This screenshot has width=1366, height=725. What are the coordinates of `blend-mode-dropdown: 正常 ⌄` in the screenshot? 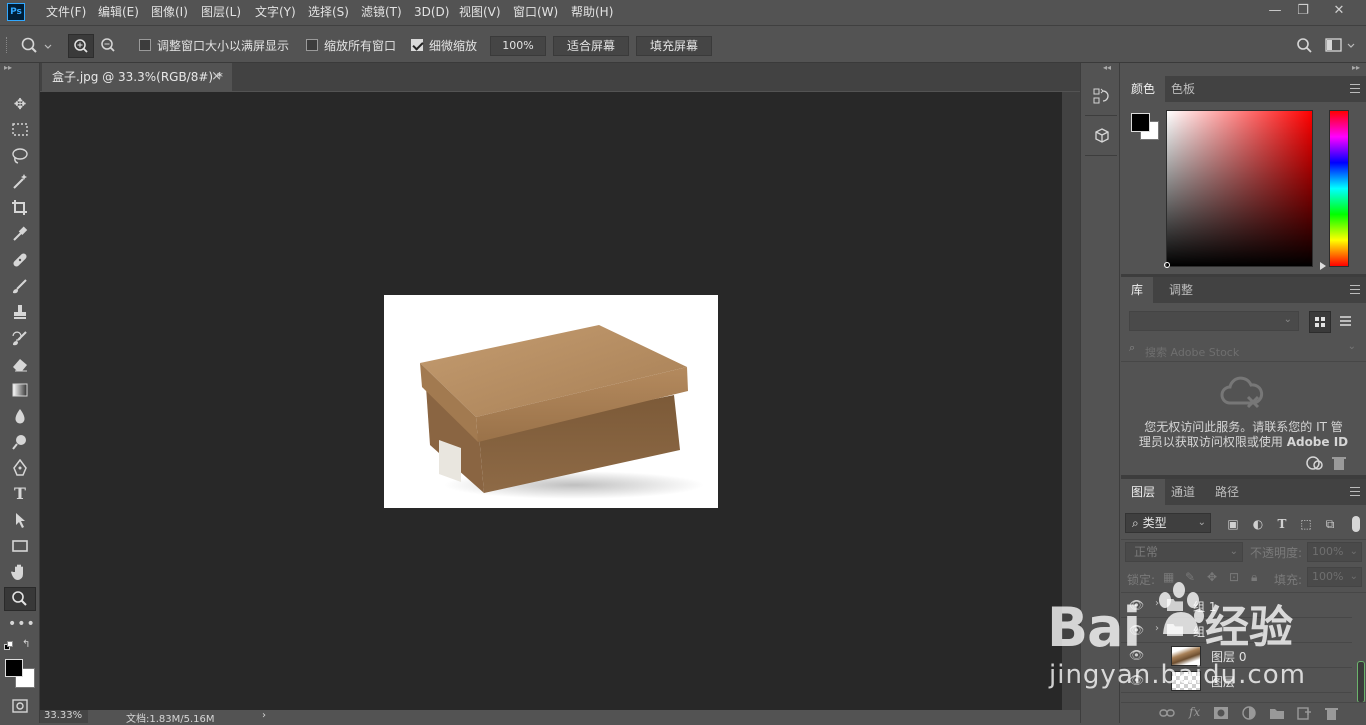 It's located at (1184, 552).